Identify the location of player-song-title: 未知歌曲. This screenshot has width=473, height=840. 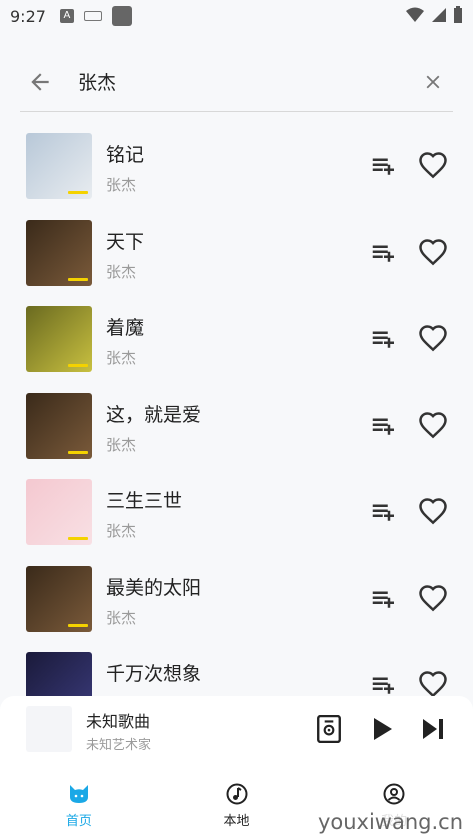
(118, 721).